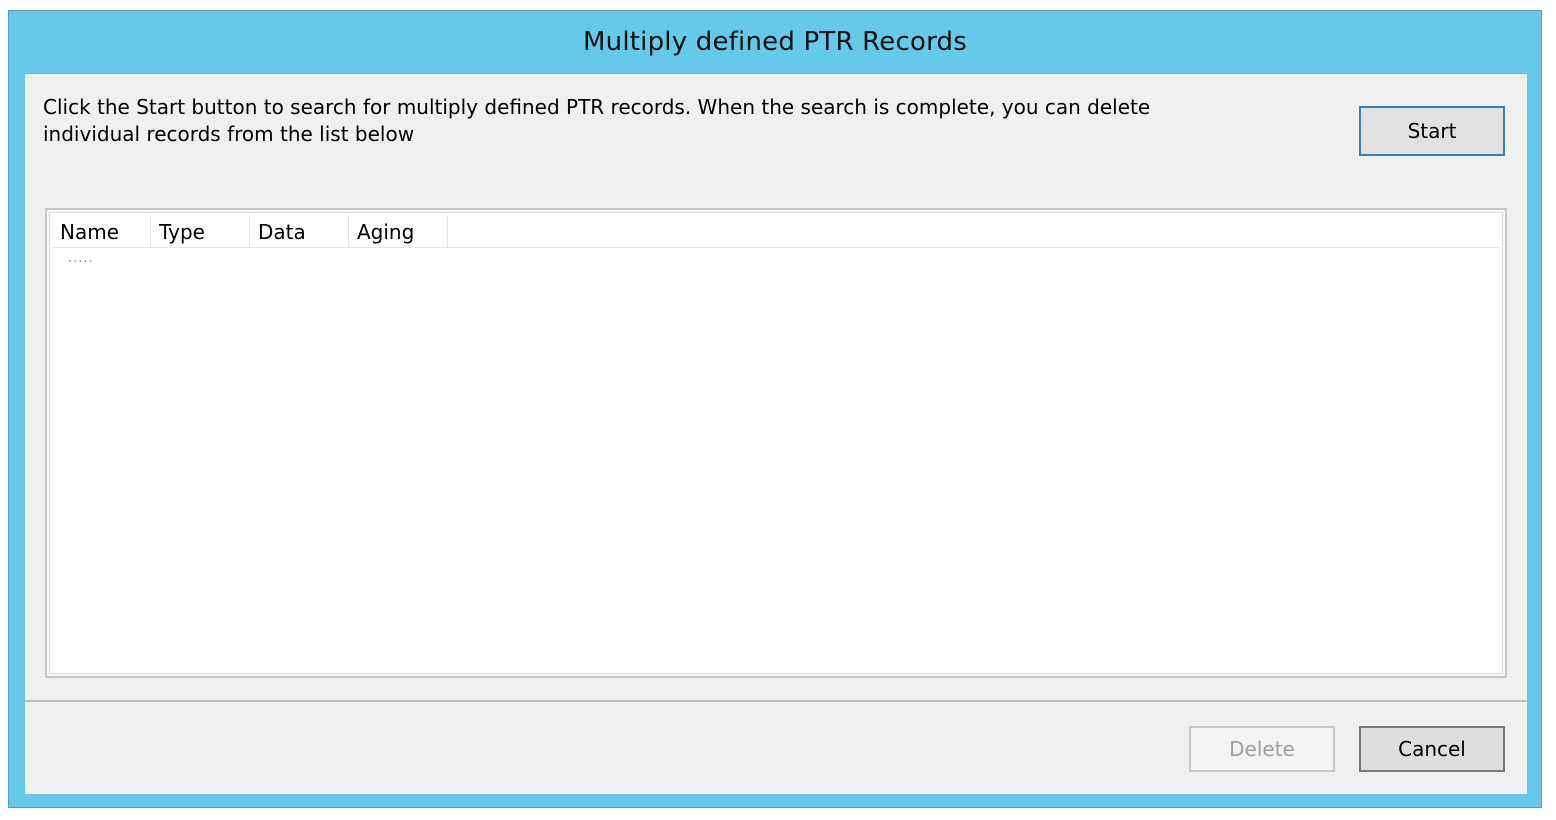  What do you see at coordinates (1432, 749) in the screenshot?
I see `cancel-button: Cancel` at bounding box center [1432, 749].